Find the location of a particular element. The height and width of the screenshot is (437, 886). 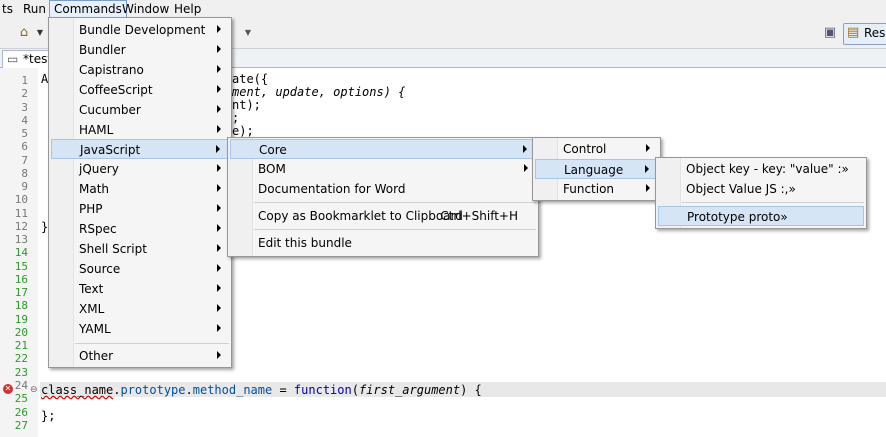

menu-item-text: Text is located at coordinates (140, 289).